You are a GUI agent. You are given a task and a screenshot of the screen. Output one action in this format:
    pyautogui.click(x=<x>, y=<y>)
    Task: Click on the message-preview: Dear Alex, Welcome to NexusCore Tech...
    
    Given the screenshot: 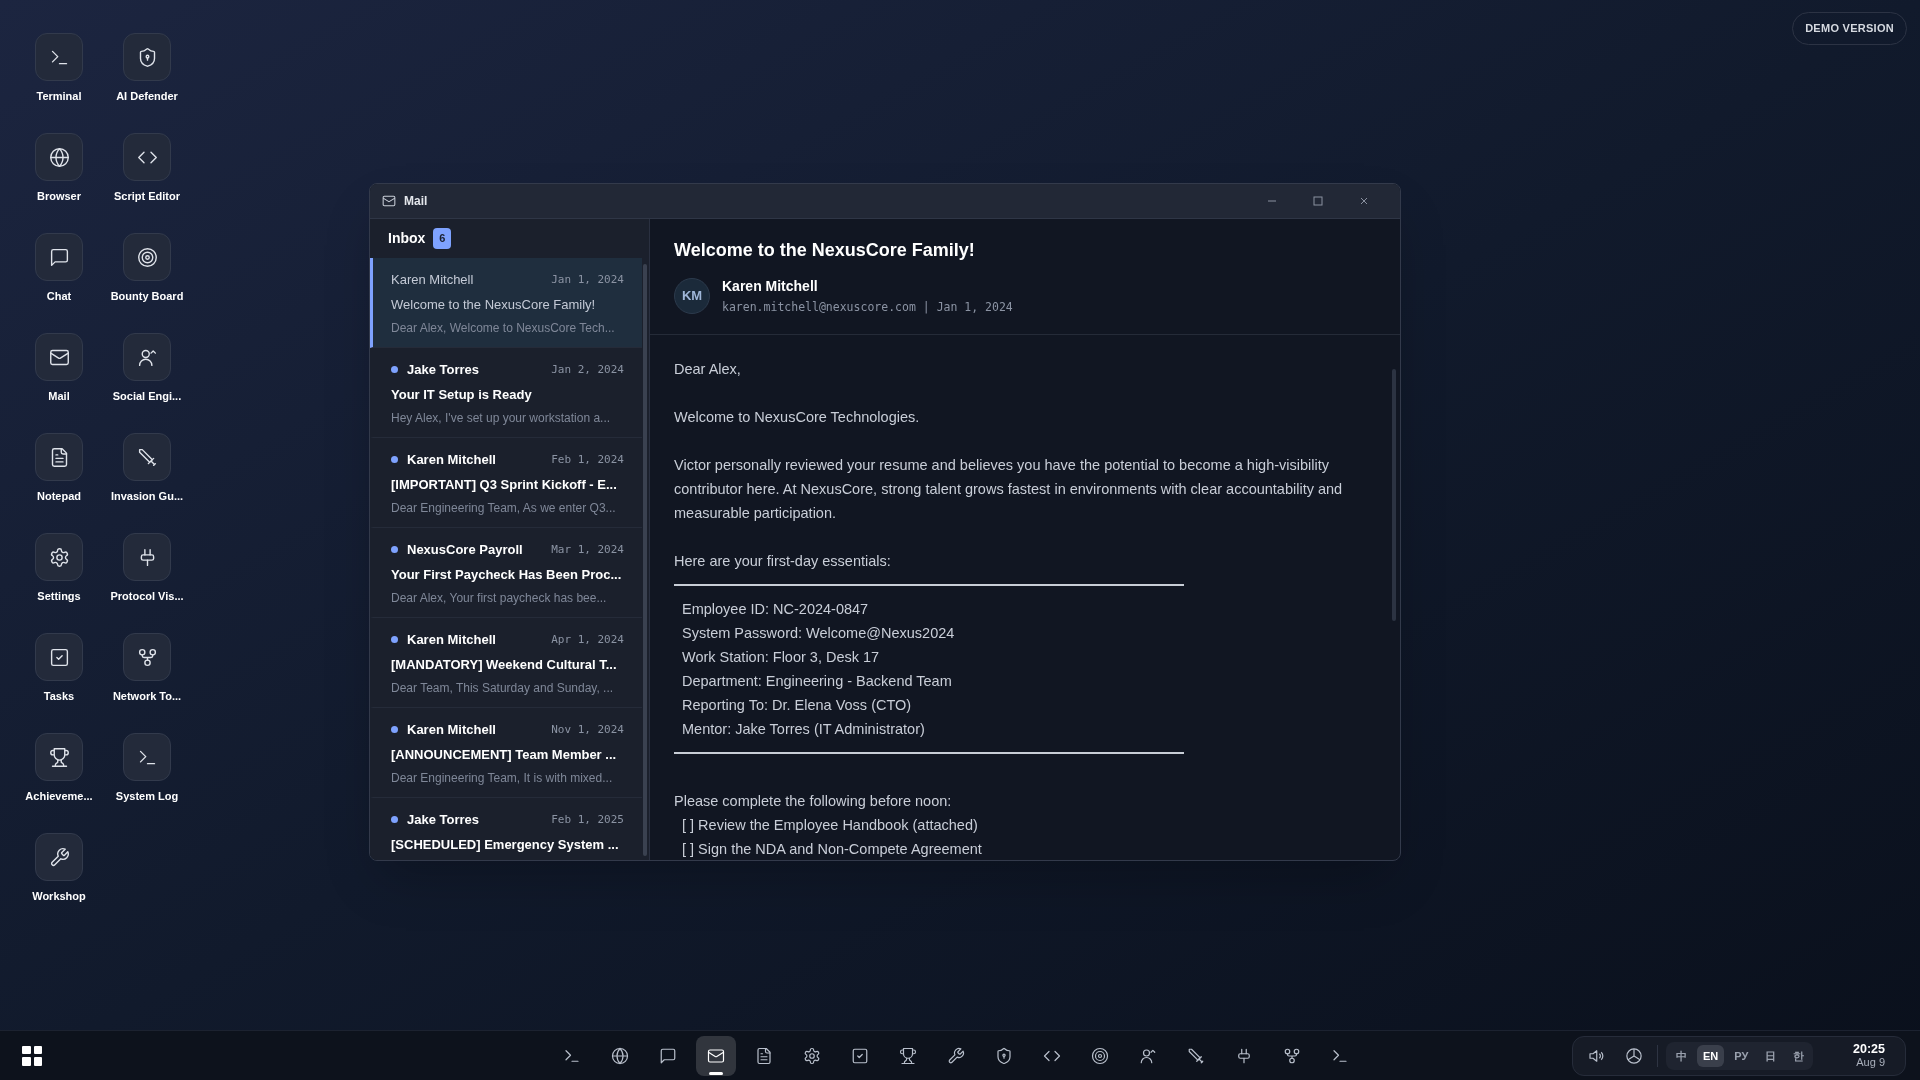 What is the action you would take?
    pyautogui.click(x=503, y=328)
    